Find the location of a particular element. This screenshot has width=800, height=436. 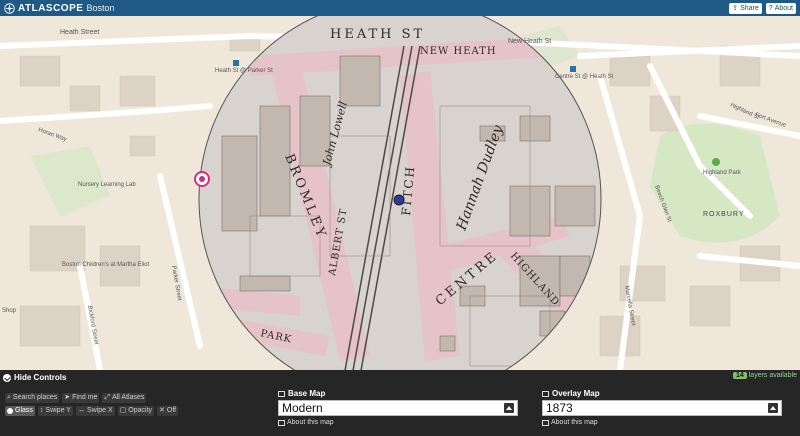

label-highland-park: Highland Park is located at coordinates (722, 173).